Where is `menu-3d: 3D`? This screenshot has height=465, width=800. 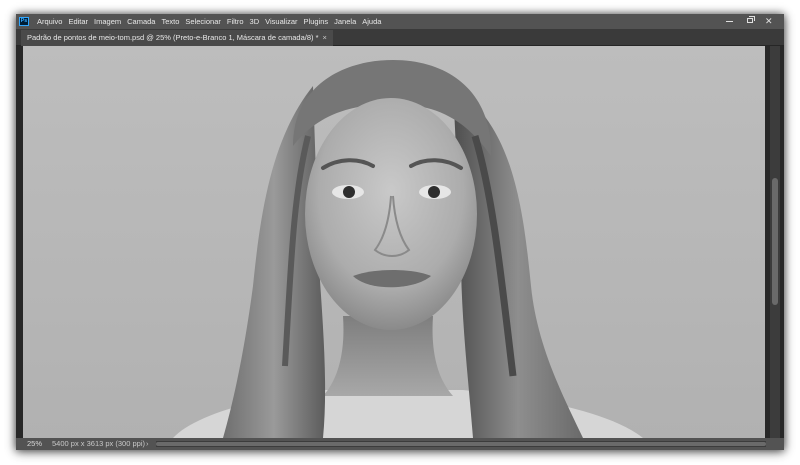 menu-3d: 3D is located at coordinates (255, 21).